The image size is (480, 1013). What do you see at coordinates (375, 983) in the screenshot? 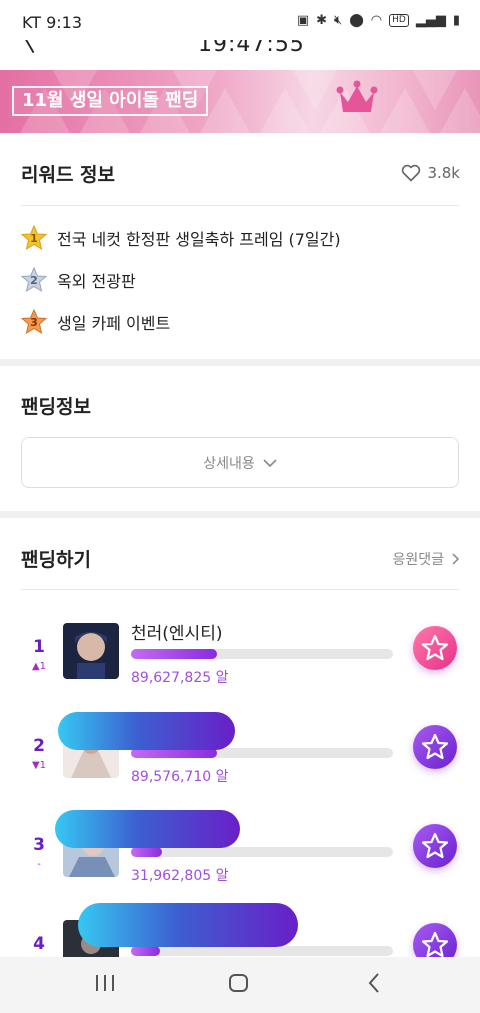
I see `back-icon` at bounding box center [375, 983].